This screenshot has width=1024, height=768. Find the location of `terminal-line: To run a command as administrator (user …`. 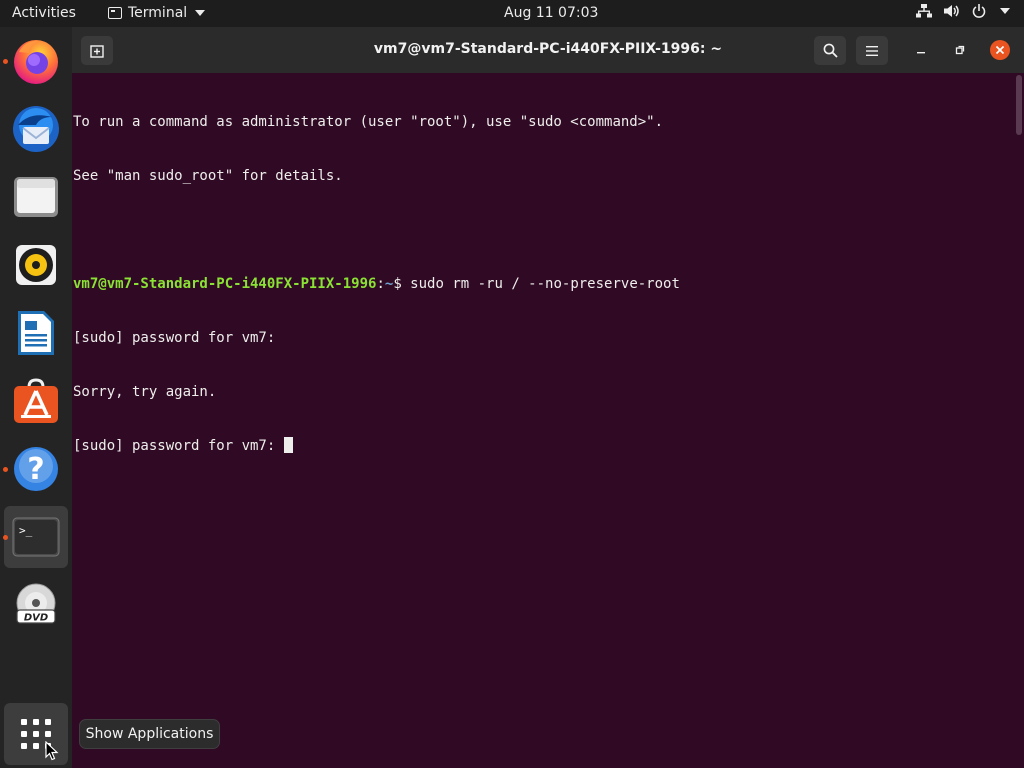

terminal-line: To run a command as administrator (user … is located at coordinates (368, 122).